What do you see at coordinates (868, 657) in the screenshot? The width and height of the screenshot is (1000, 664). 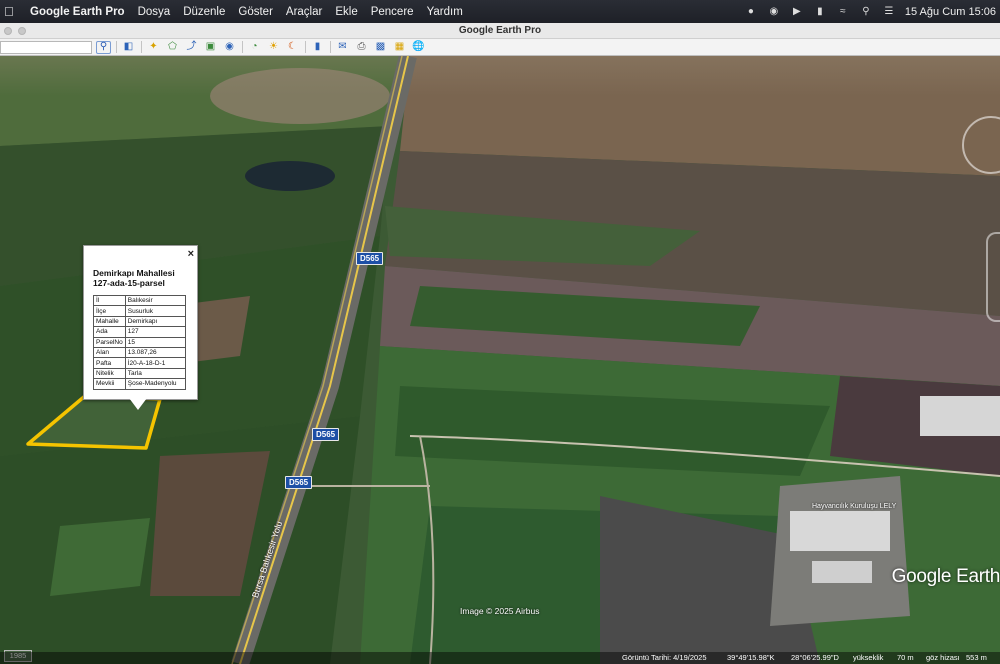 I see `elevation-label: yükseklik` at bounding box center [868, 657].